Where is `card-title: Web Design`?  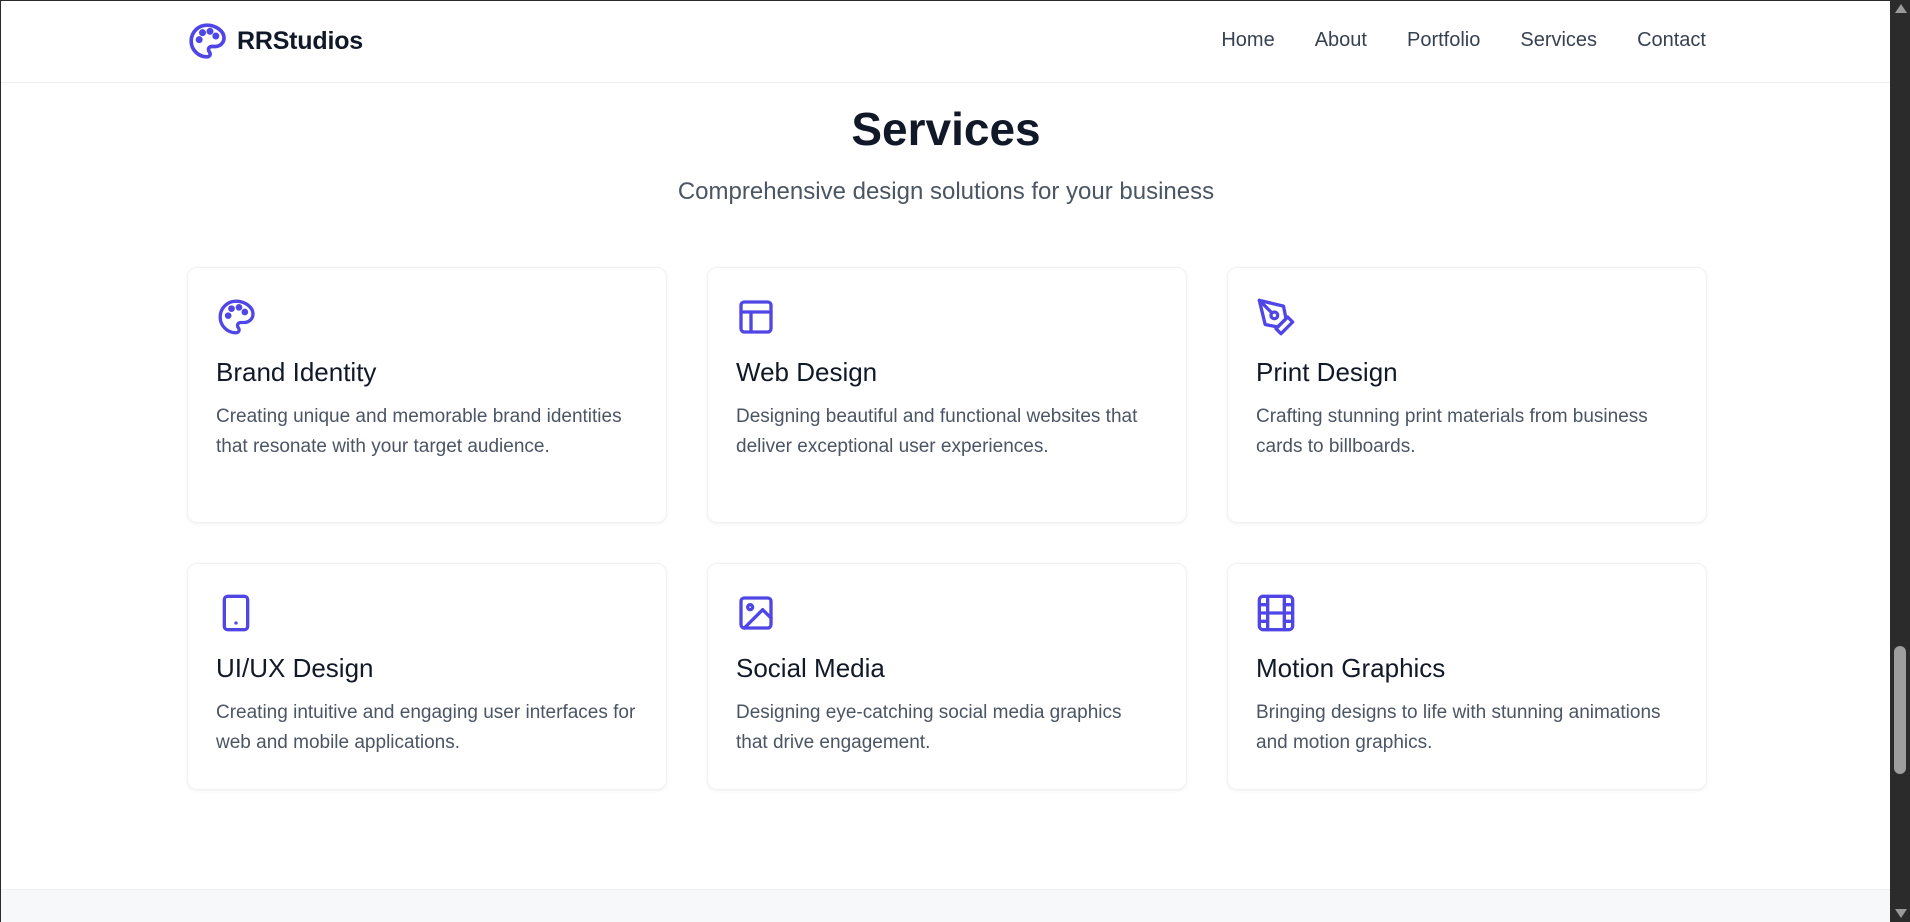 card-title: Web Design is located at coordinates (807, 372).